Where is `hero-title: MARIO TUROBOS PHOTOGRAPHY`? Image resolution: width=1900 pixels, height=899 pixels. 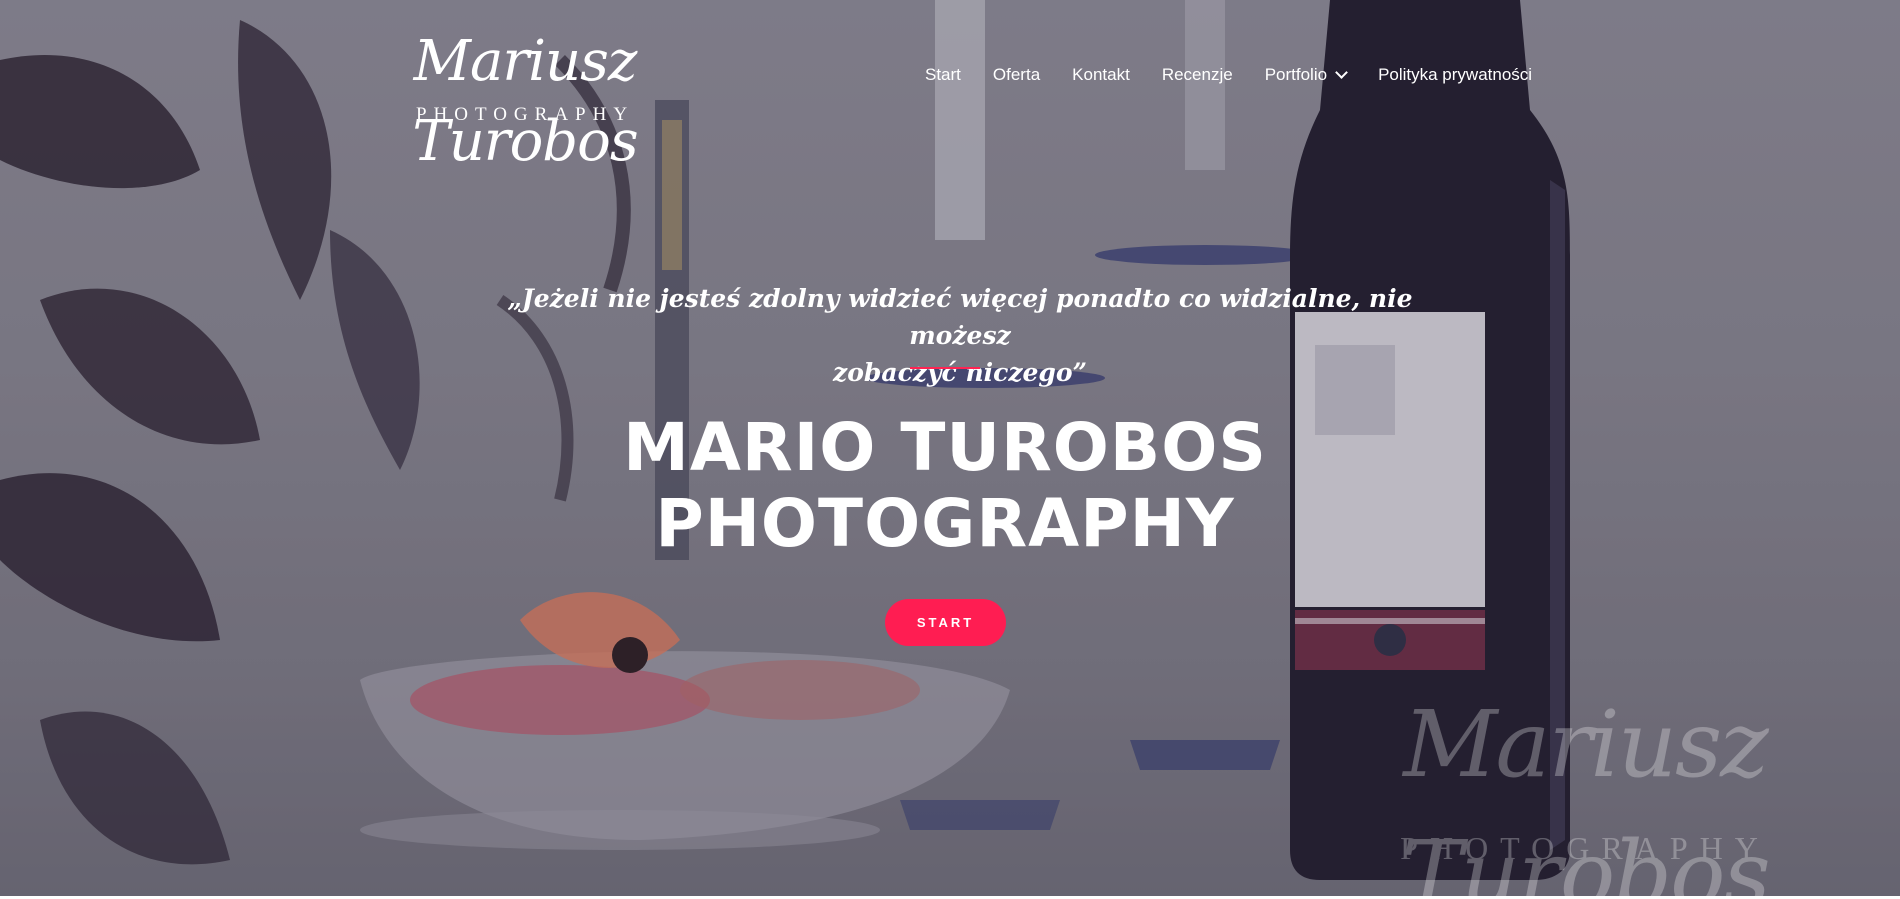
hero-title: MARIO TUROBOS PHOTOGRAPHY is located at coordinates (945, 486).